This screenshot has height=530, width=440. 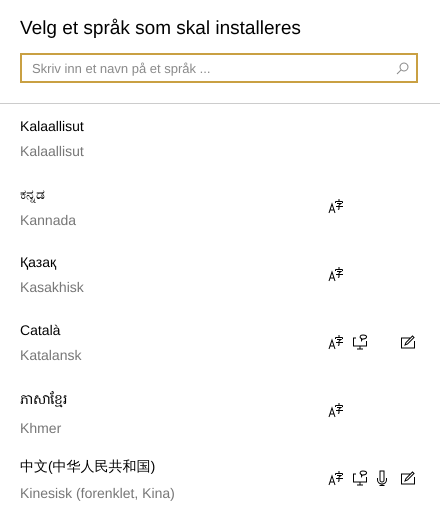 What do you see at coordinates (52, 151) in the screenshot?
I see `language-name: Kalaallisut` at bounding box center [52, 151].